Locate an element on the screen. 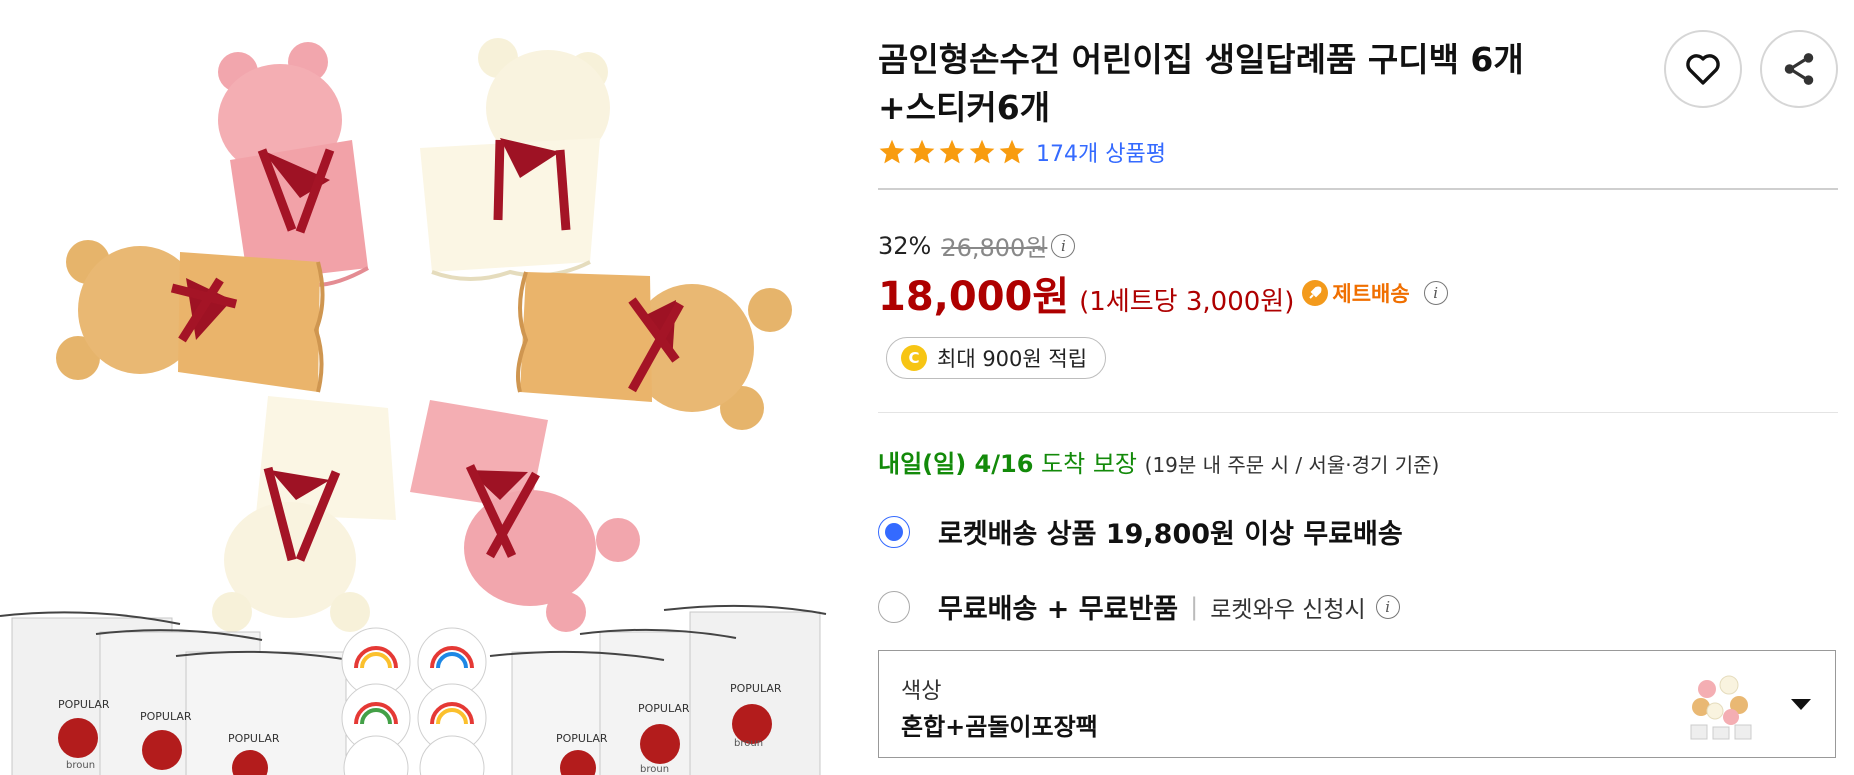 This screenshot has width=1854, height=775. star-rating is located at coordinates (952, 152).